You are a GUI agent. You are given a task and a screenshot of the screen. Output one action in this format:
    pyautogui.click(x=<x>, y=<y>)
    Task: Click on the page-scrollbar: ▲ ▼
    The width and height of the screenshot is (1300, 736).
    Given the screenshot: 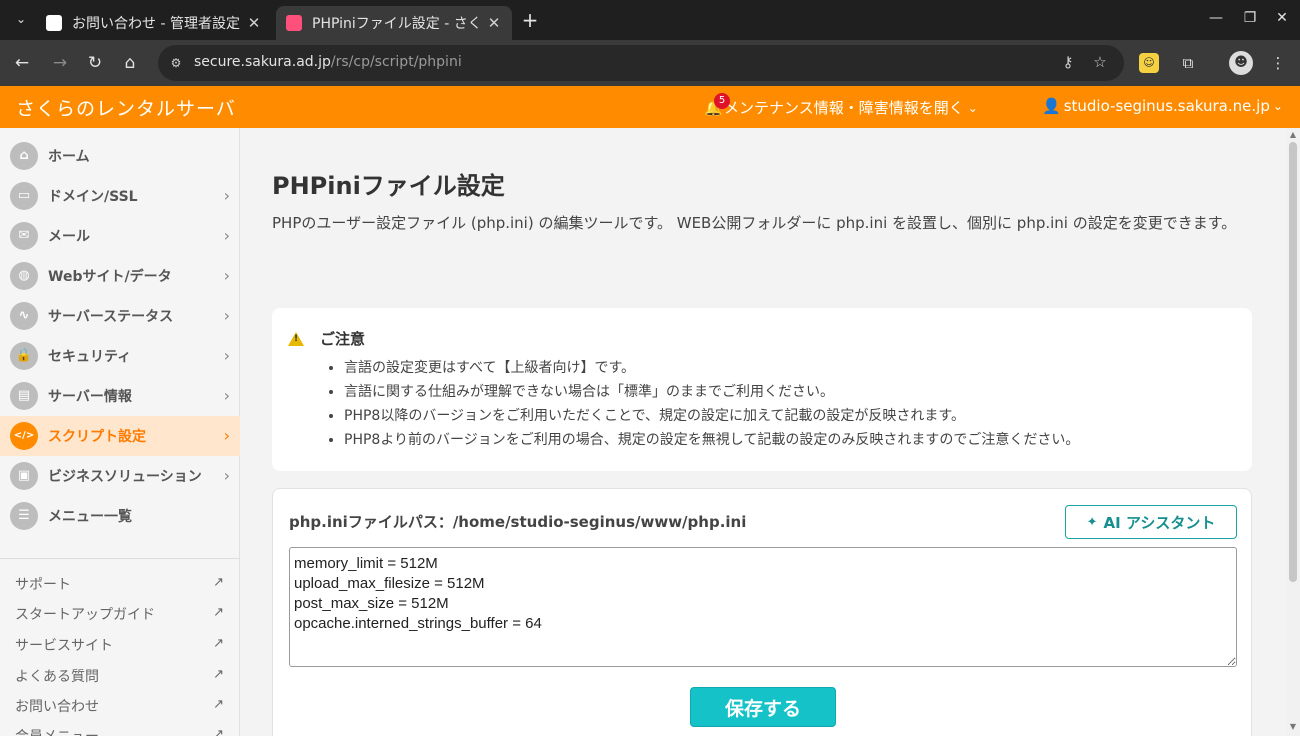 What is the action you would take?
    pyautogui.click(x=1293, y=432)
    